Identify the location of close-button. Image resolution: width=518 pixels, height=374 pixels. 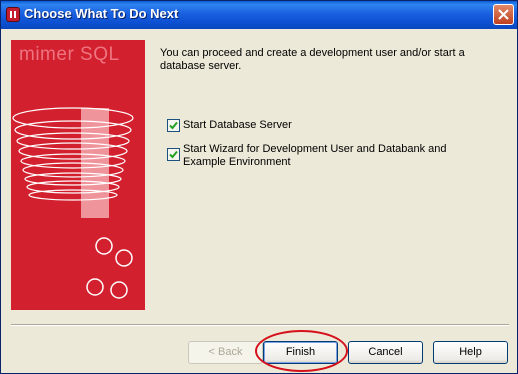
(503, 14).